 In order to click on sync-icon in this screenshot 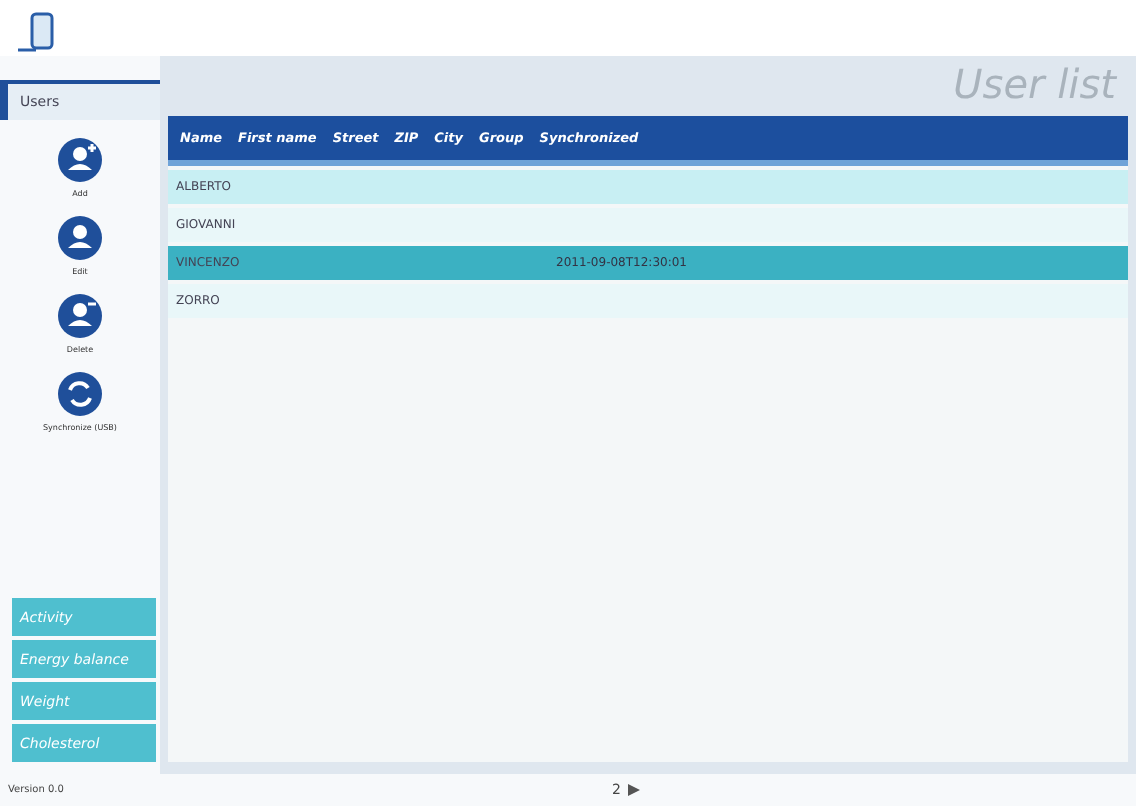, I will do `click(80, 394)`.